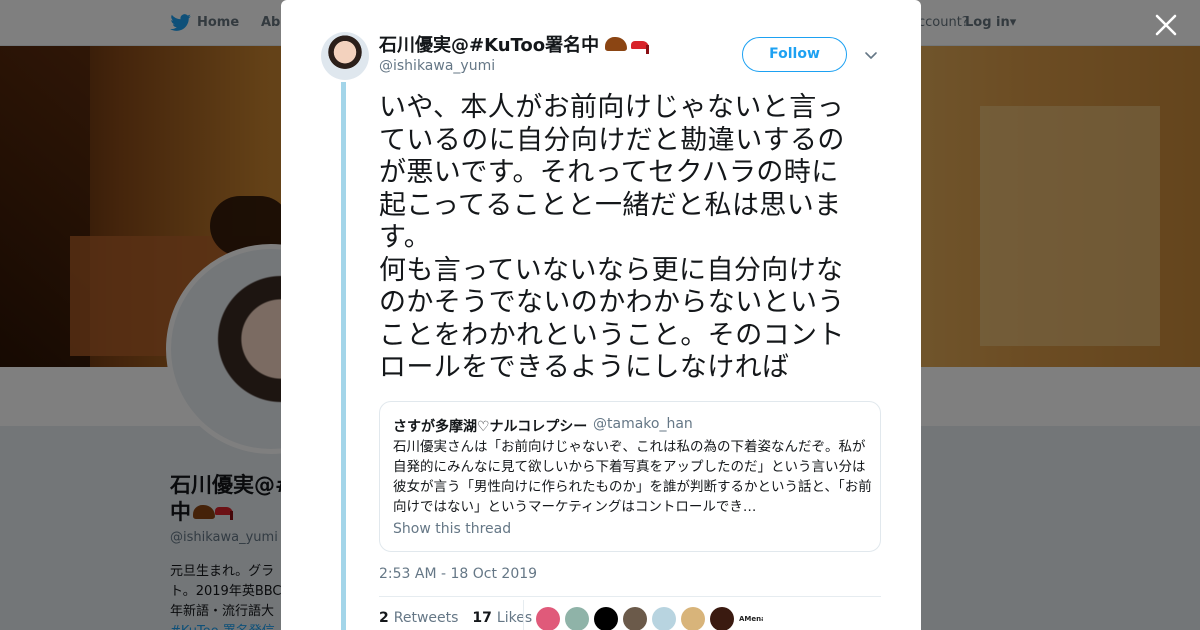 This screenshot has width=1200, height=630. What do you see at coordinates (649, 618) in the screenshot?
I see `liker-avatars: AMena` at bounding box center [649, 618].